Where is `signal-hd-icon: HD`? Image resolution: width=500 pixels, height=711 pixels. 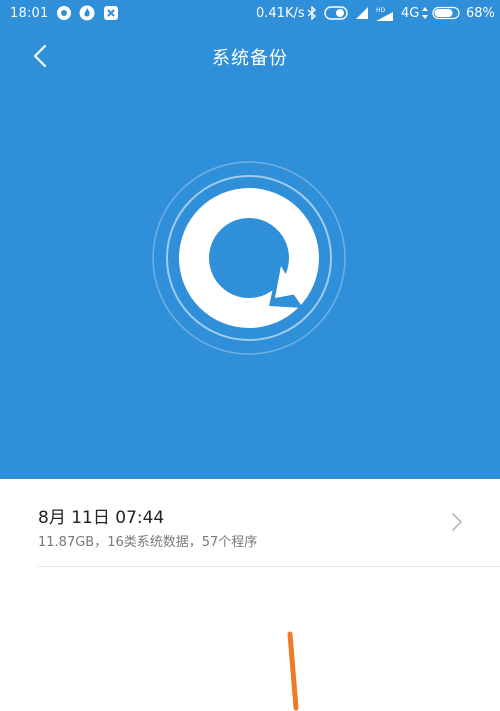
signal-hd-icon: HD is located at coordinates (384, 14).